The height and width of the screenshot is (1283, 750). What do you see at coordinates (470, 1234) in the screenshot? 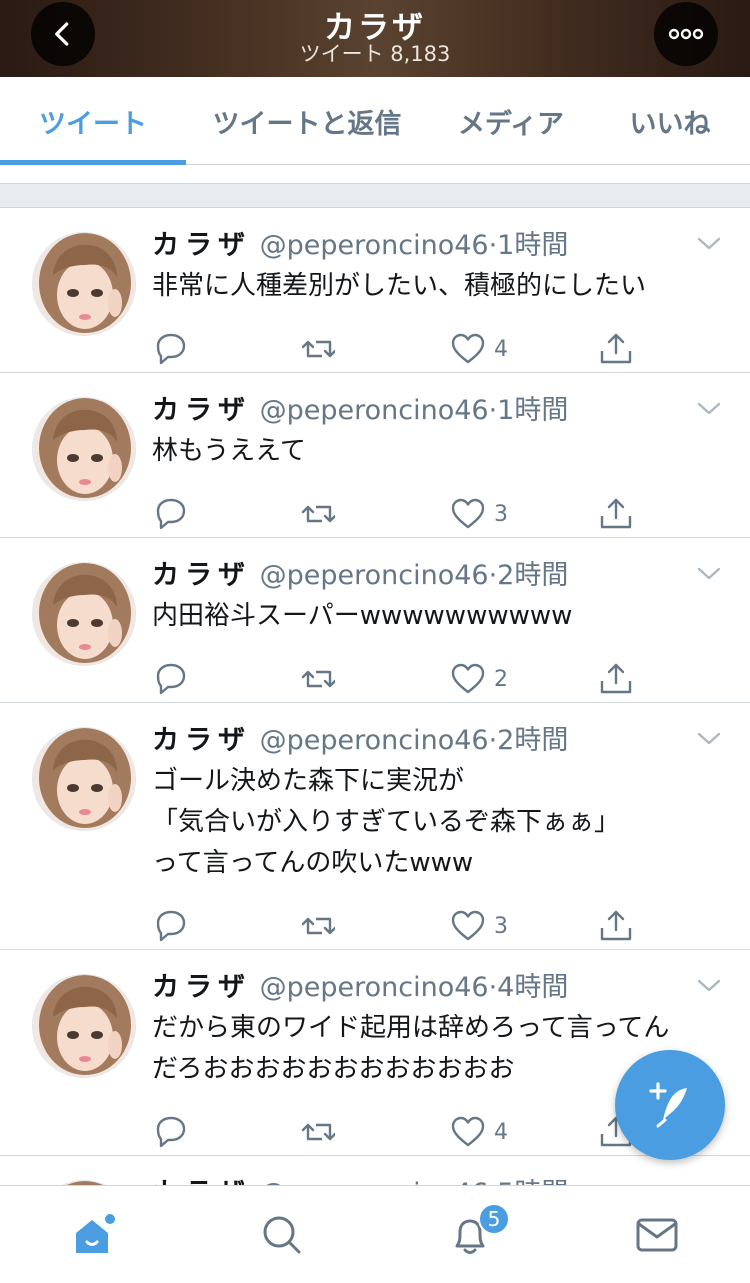
I see `nav-notifications` at bounding box center [470, 1234].